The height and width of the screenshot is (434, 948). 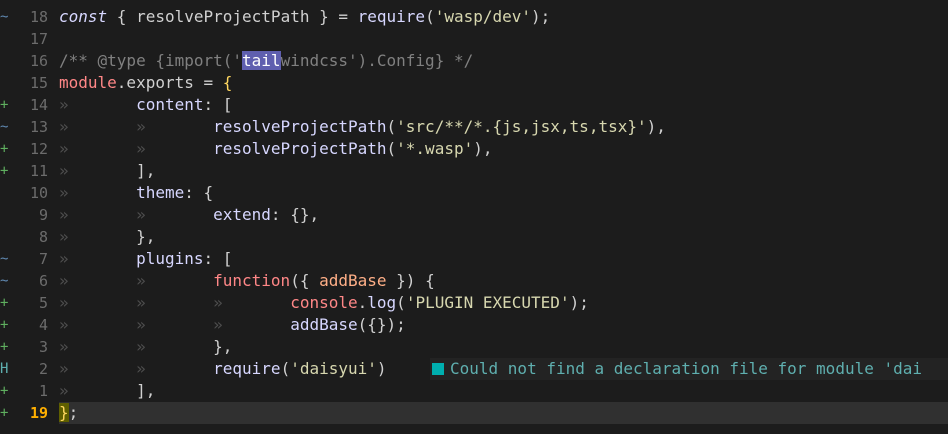 What do you see at coordinates (169, 82) in the screenshot?
I see `code-token: .exports =` at bounding box center [169, 82].